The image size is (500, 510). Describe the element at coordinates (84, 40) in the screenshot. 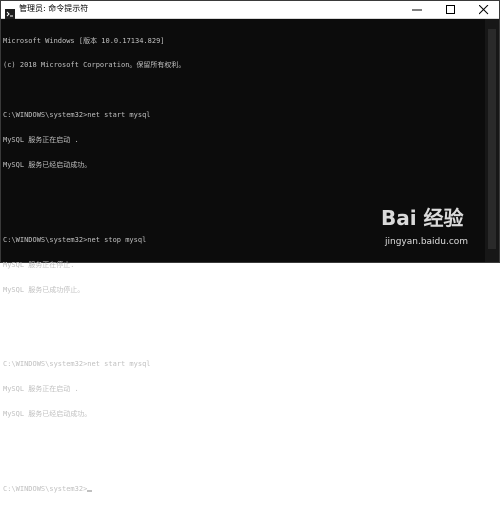

I see `console-line: Microsoft Windows [版本 10.0.17134.829]` at that location.